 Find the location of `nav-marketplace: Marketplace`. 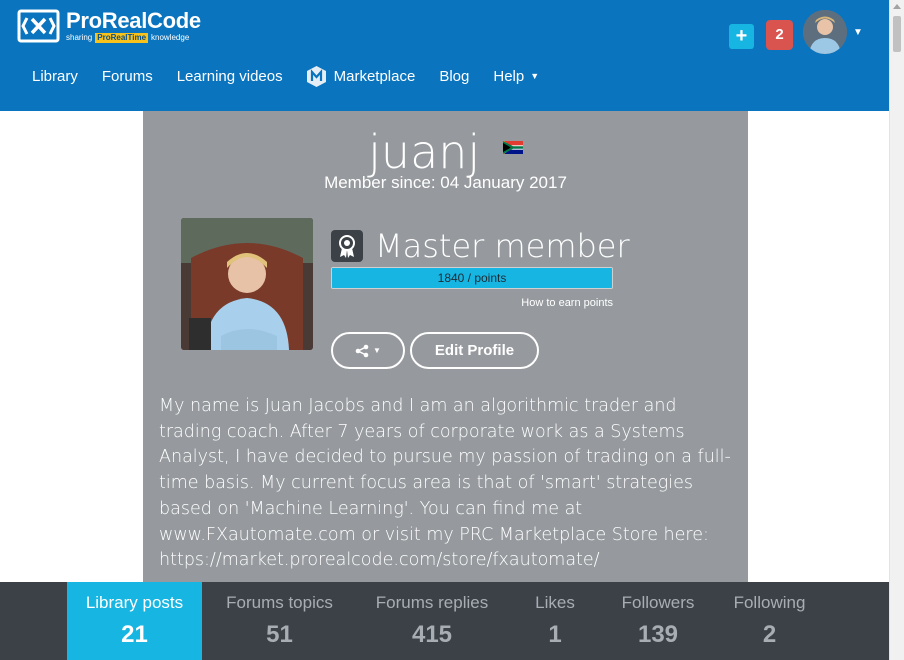

nav-marketplace: Marketplace is located at coordinates (361, 76).